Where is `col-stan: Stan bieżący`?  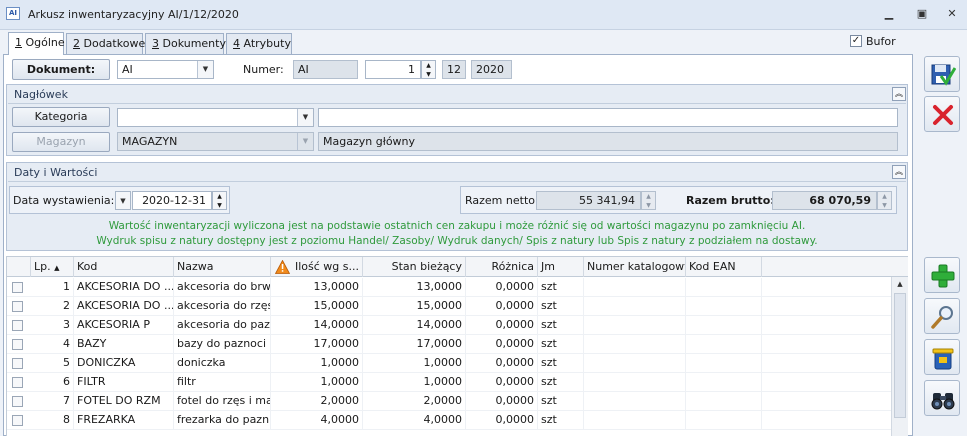 col-stan: Stan bieżący is located at coordinates (414, 267).